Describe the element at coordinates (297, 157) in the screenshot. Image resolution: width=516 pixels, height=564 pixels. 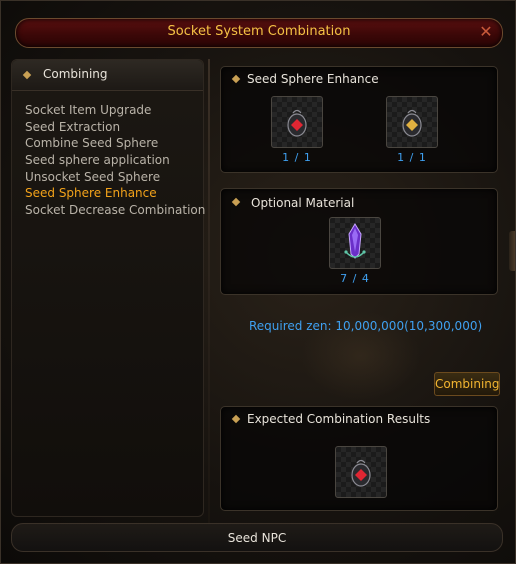
I see `enhance-slot-1-count: 1 / 1` at that location.